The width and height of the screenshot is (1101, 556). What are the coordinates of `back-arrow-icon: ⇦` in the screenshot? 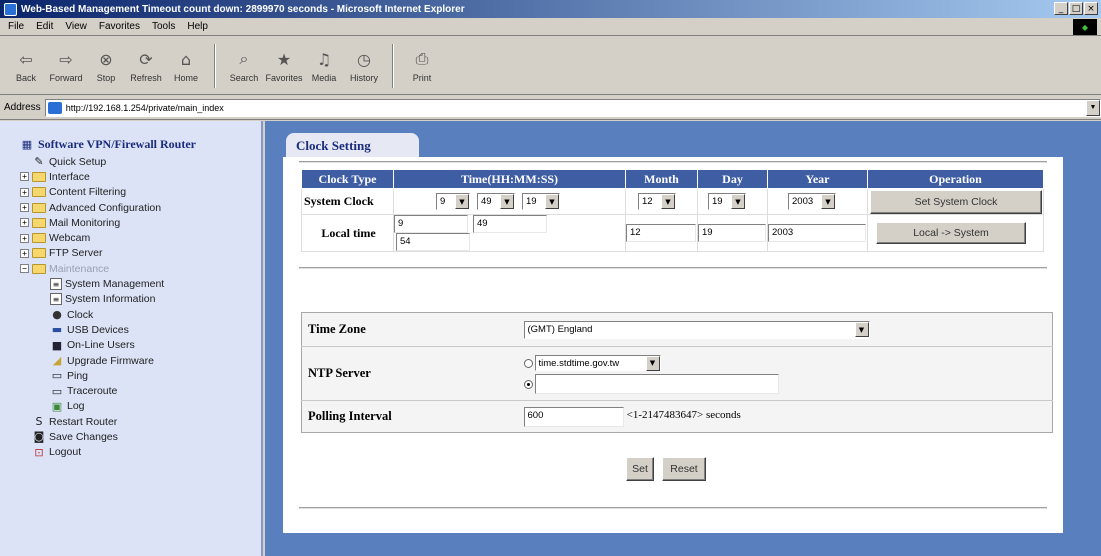 It's located at (26, 59).